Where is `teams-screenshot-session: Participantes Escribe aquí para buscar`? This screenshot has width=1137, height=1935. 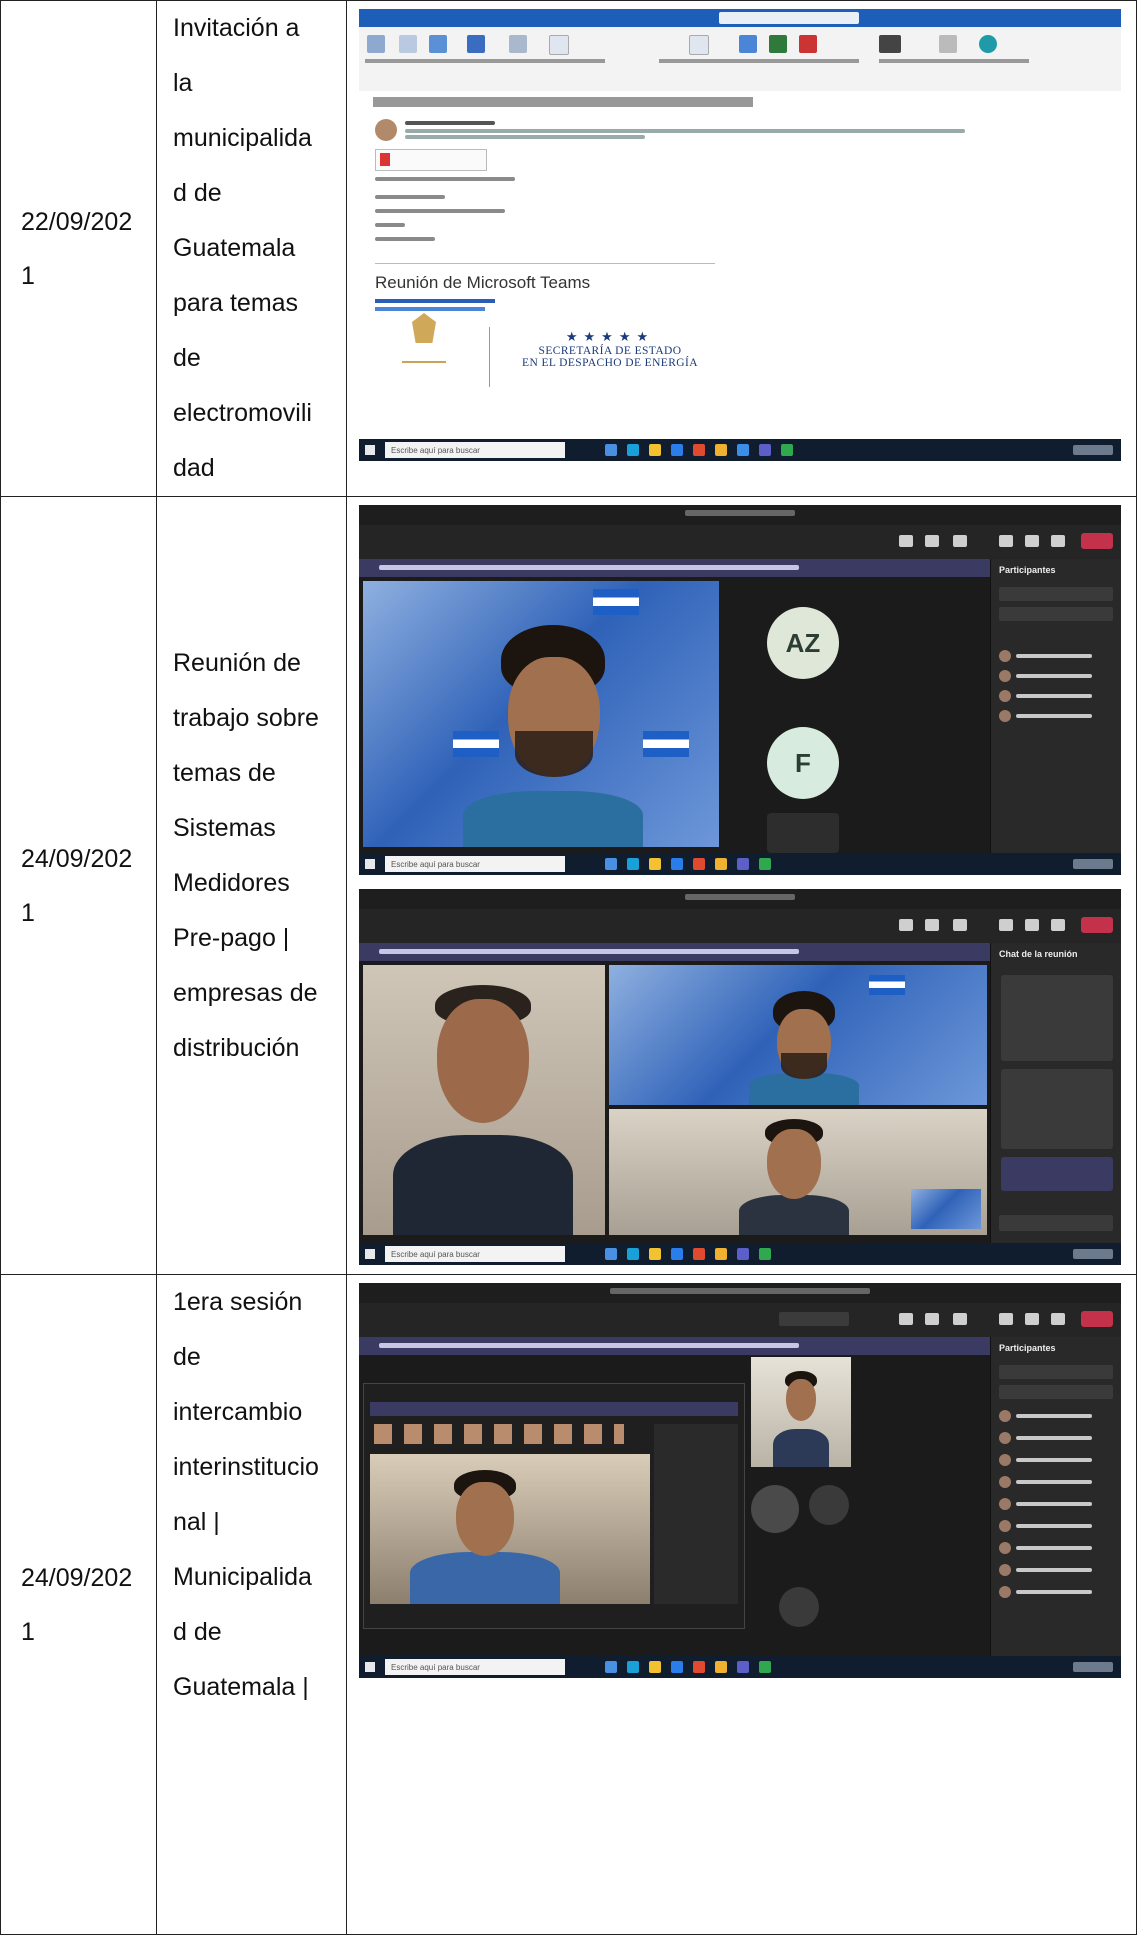 teams-screenshot-session: Participantes Escribe aquí para buscar is located at coordinates (740, 1480).